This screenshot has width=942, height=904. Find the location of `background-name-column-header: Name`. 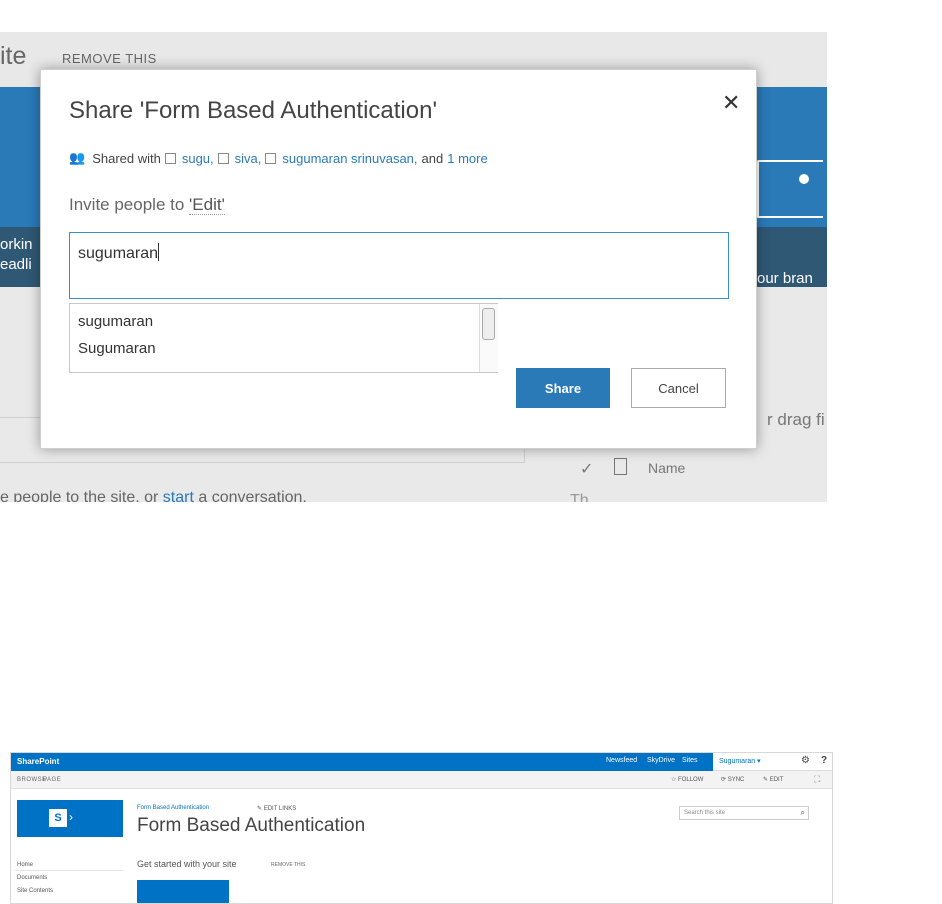

background-name-column-header: Name is located at coordinates (667, 468).